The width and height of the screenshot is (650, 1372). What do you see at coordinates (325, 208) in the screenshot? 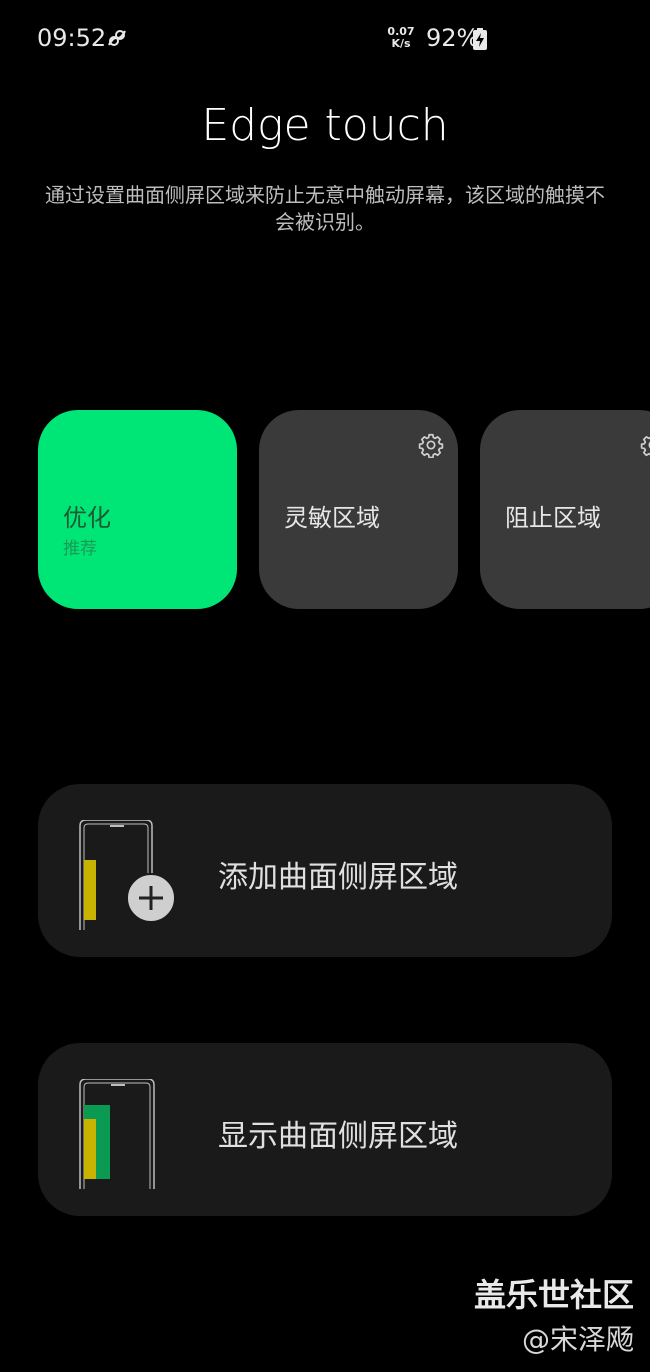
I see `page-description: 通过设置曲面侧屏区域来防止无意中触动屏幕，该区域的触摸不会被识别。` at bounding box center [325, 208].